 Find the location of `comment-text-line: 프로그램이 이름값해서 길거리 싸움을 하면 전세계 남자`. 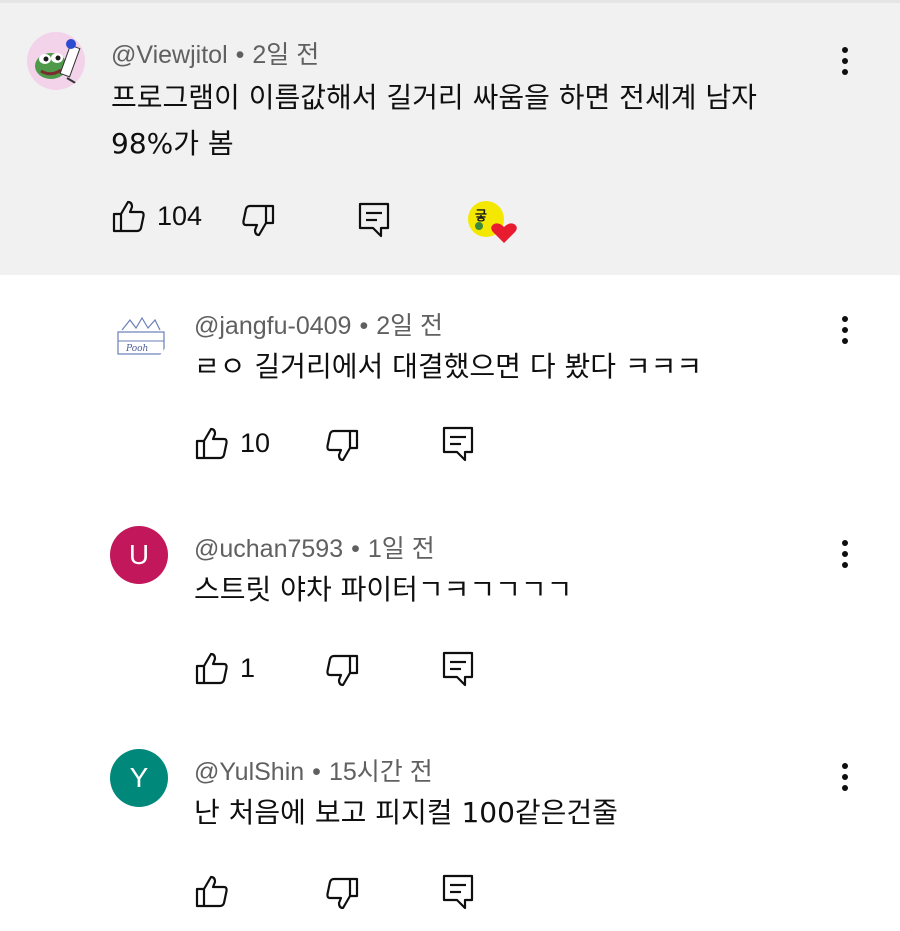

comment-text-line: 프로그램이 이름값해서 길거리 싸움을 하면 전세계 남자 is located at coordinates (434, 97).